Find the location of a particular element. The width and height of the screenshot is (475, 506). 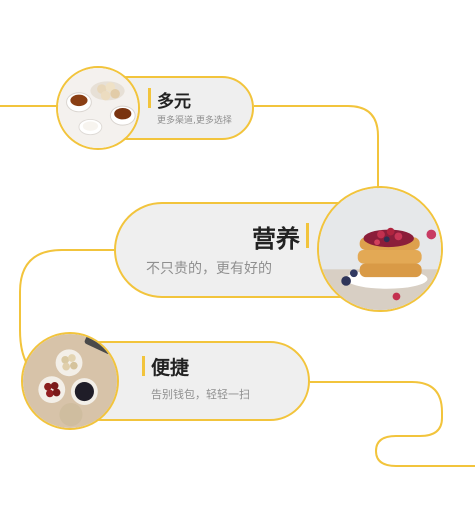

feature-title-nutrition: 营养 is located at coordinates (276, 239).